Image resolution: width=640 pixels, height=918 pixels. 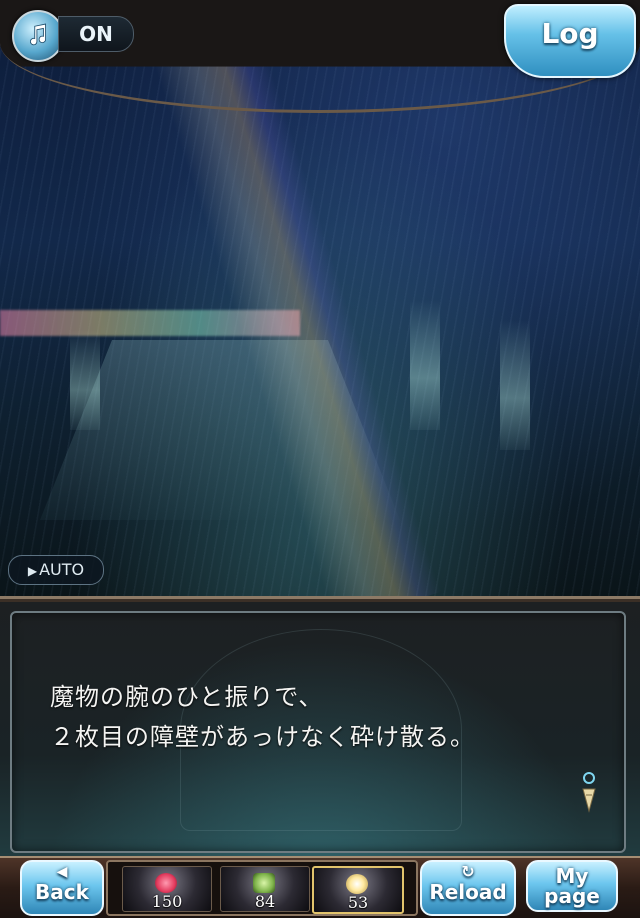 I want to click on dialog-line: 魔物の腕のひと振りで、, so click(x=187, y=697).